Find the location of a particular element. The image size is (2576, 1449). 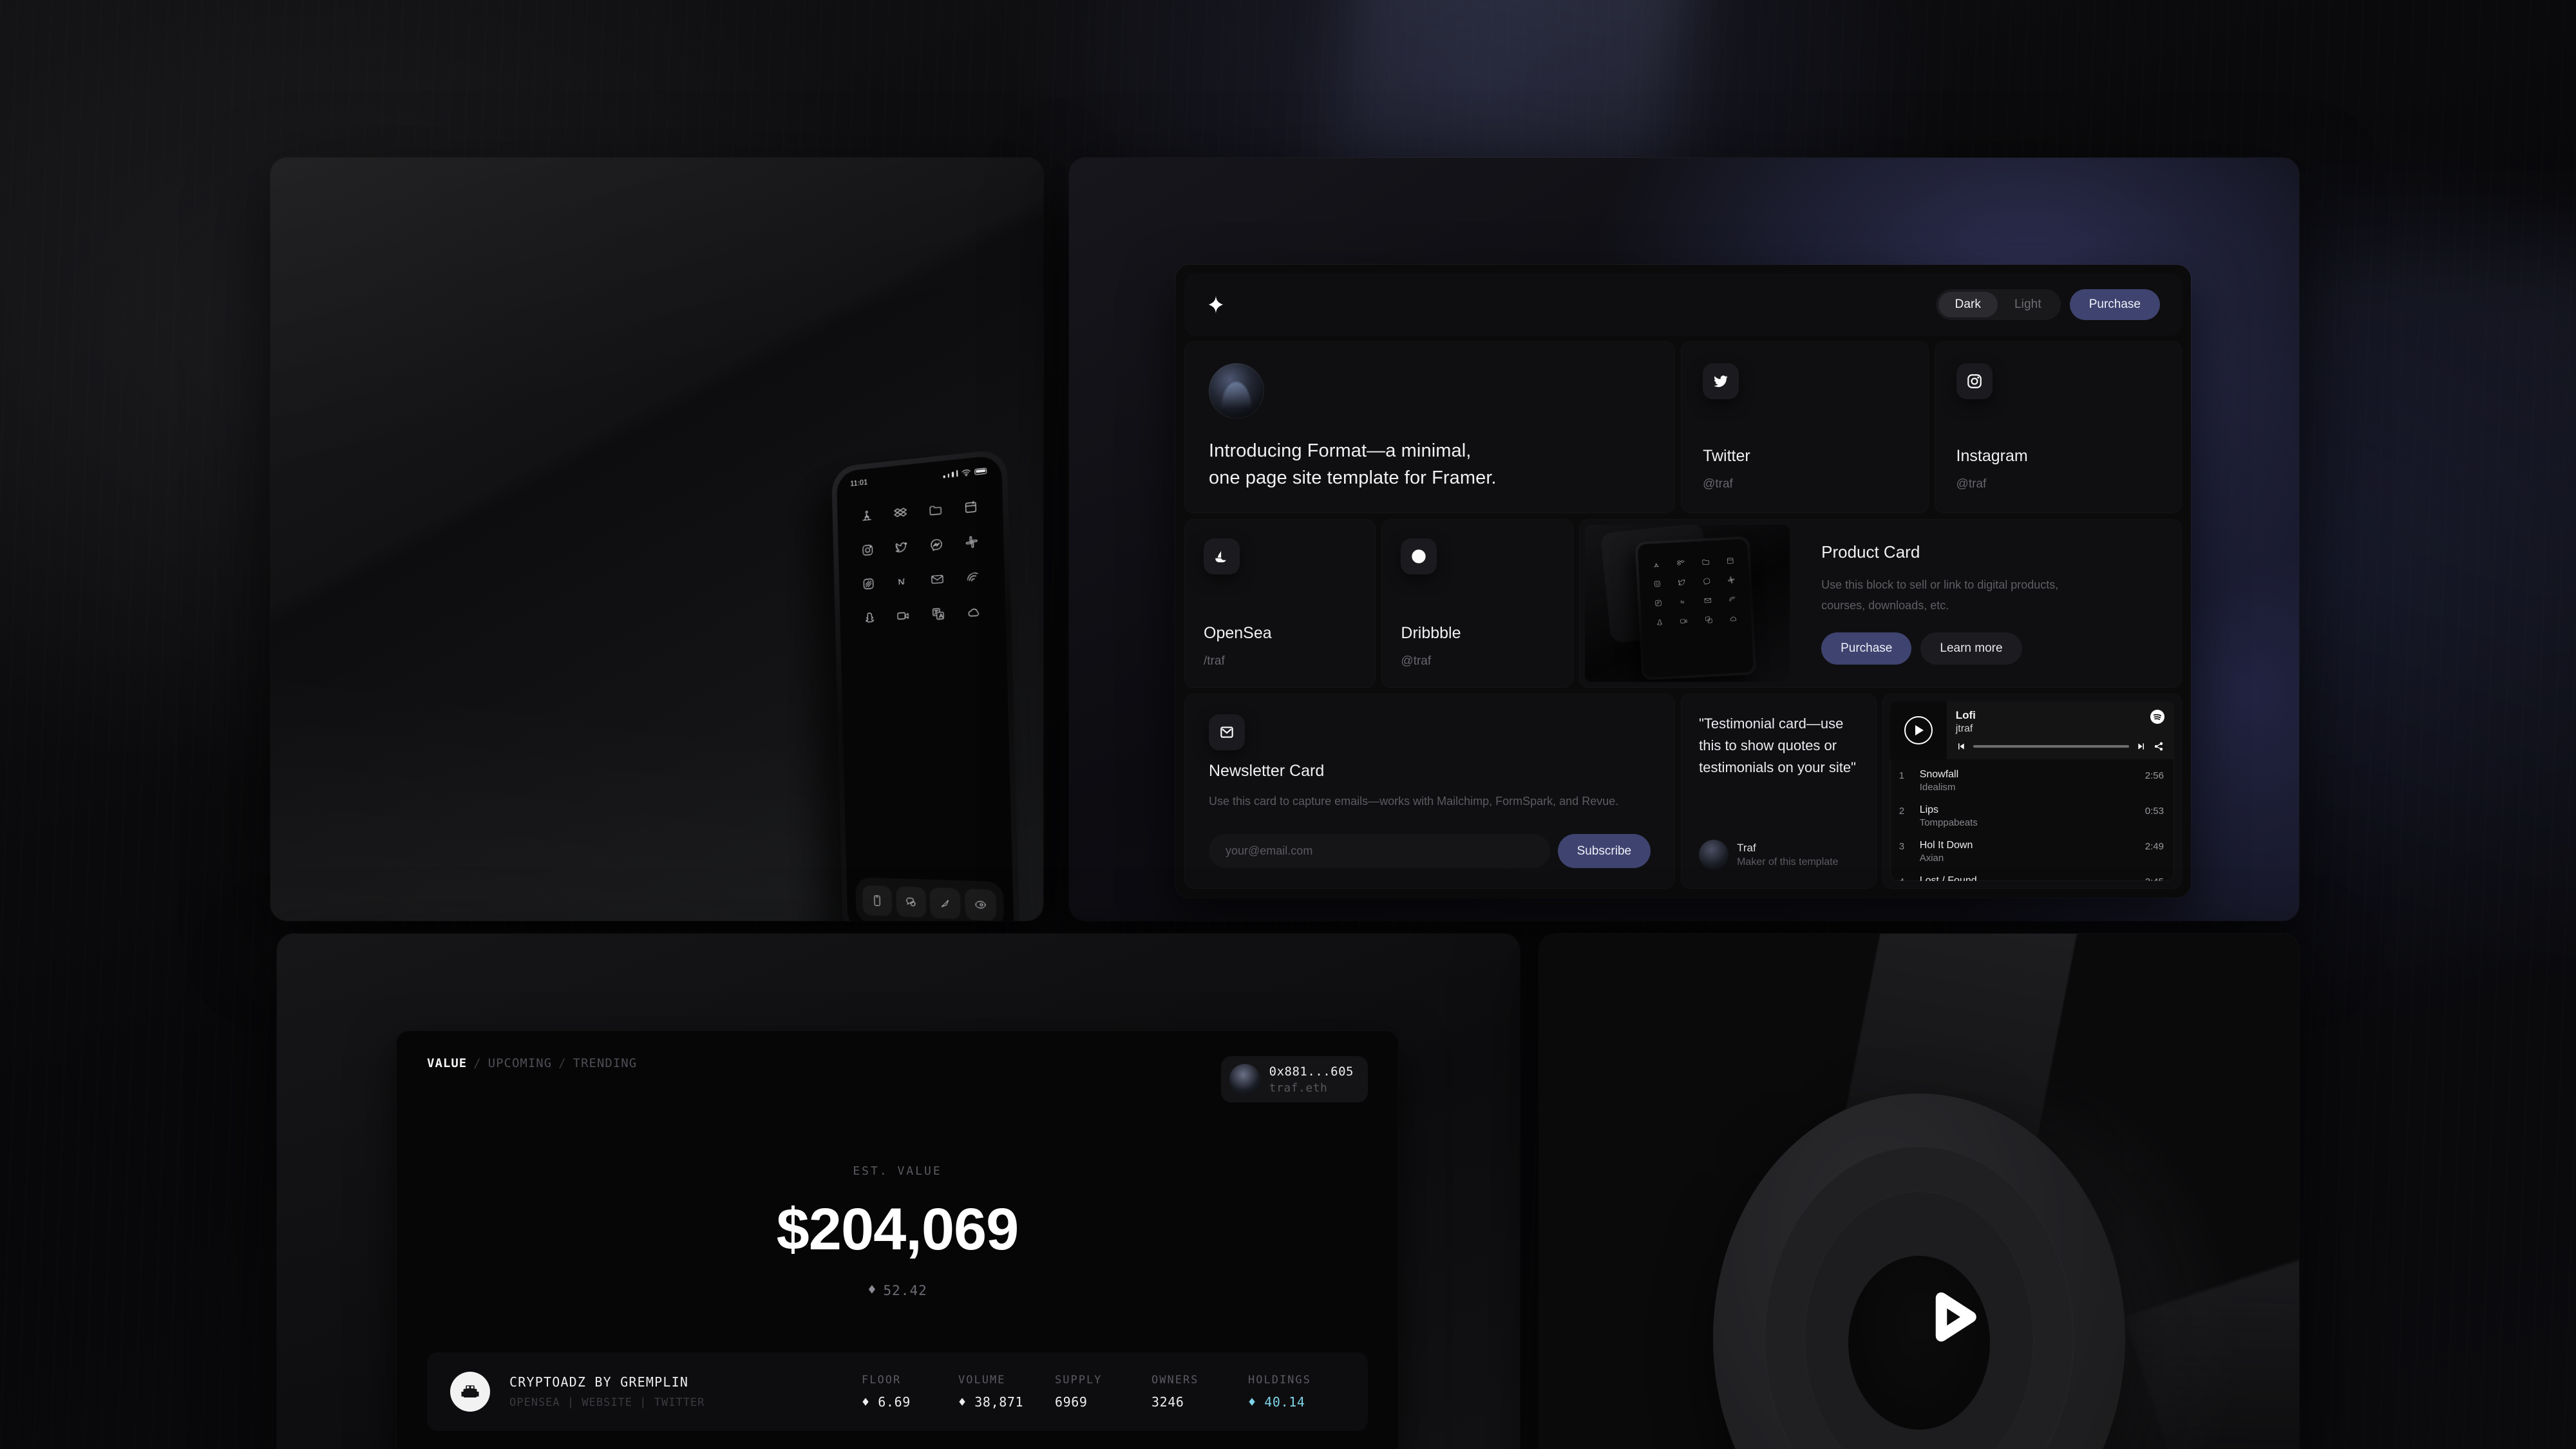

dock-music-app is located at coordinates (980, 905).